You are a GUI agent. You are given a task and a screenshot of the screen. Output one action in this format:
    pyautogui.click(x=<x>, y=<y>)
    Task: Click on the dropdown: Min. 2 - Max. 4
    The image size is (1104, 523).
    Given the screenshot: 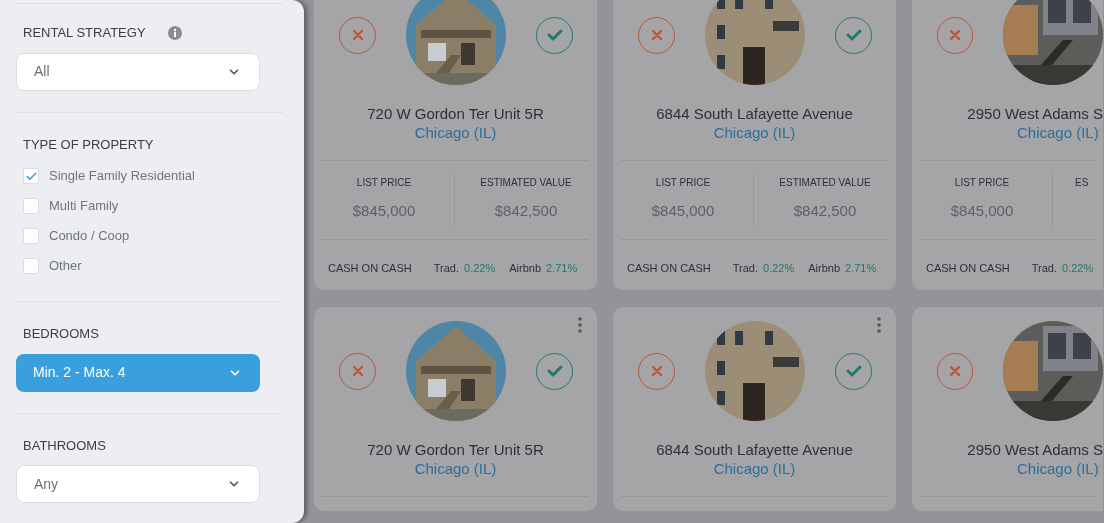 What is the action you would take?
    pyautogui.click(x=138, y=372)
    